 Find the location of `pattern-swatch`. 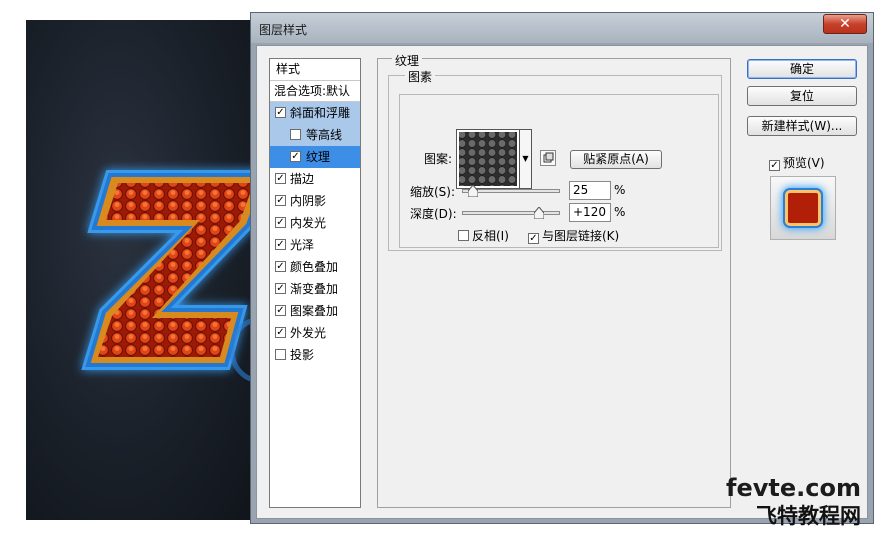

pattern-swatch is located at coordinates (488, 159).